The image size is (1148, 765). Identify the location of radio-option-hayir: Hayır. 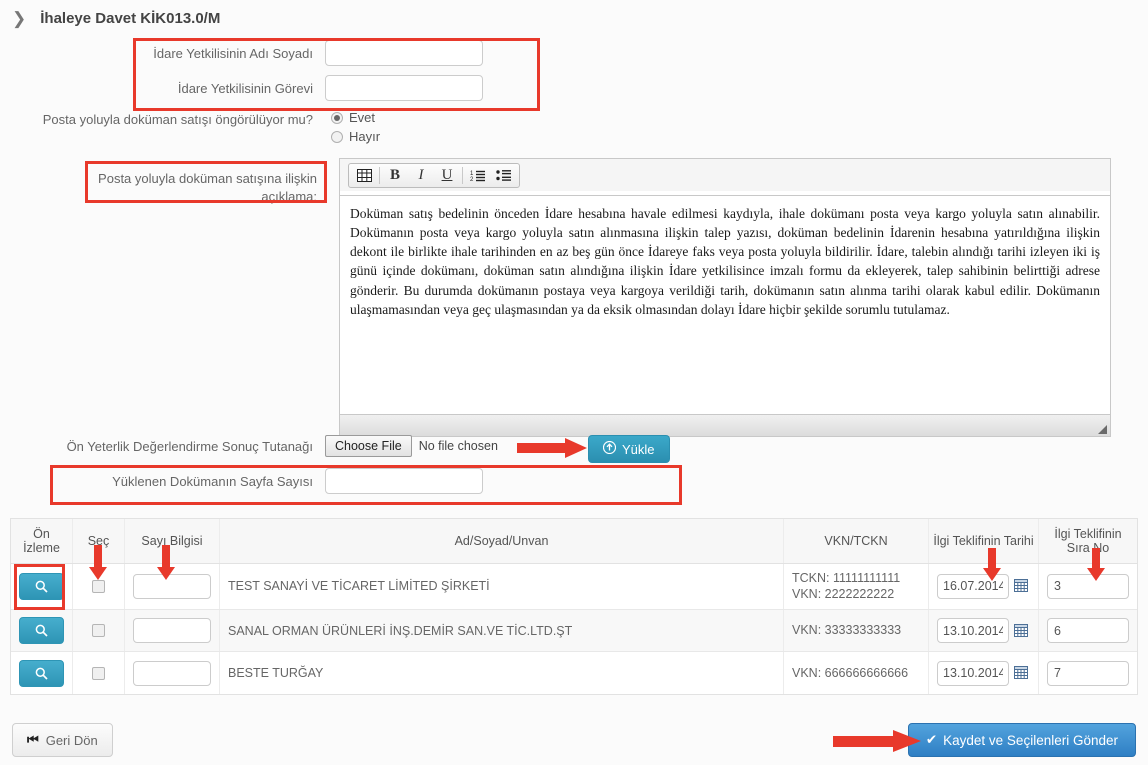
(355, 136).